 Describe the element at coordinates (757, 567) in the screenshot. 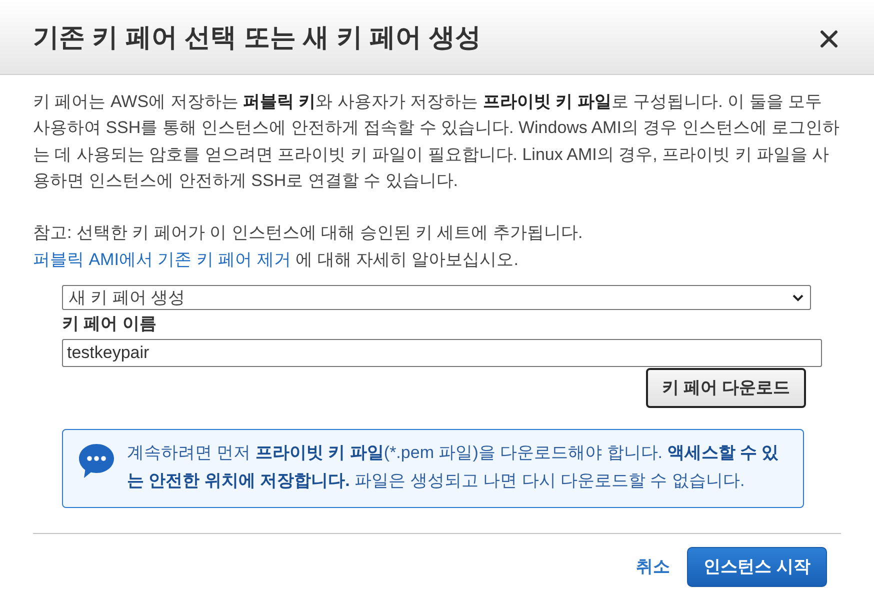

I see `launch-instance-button: 인스턴스 시작` at that location.